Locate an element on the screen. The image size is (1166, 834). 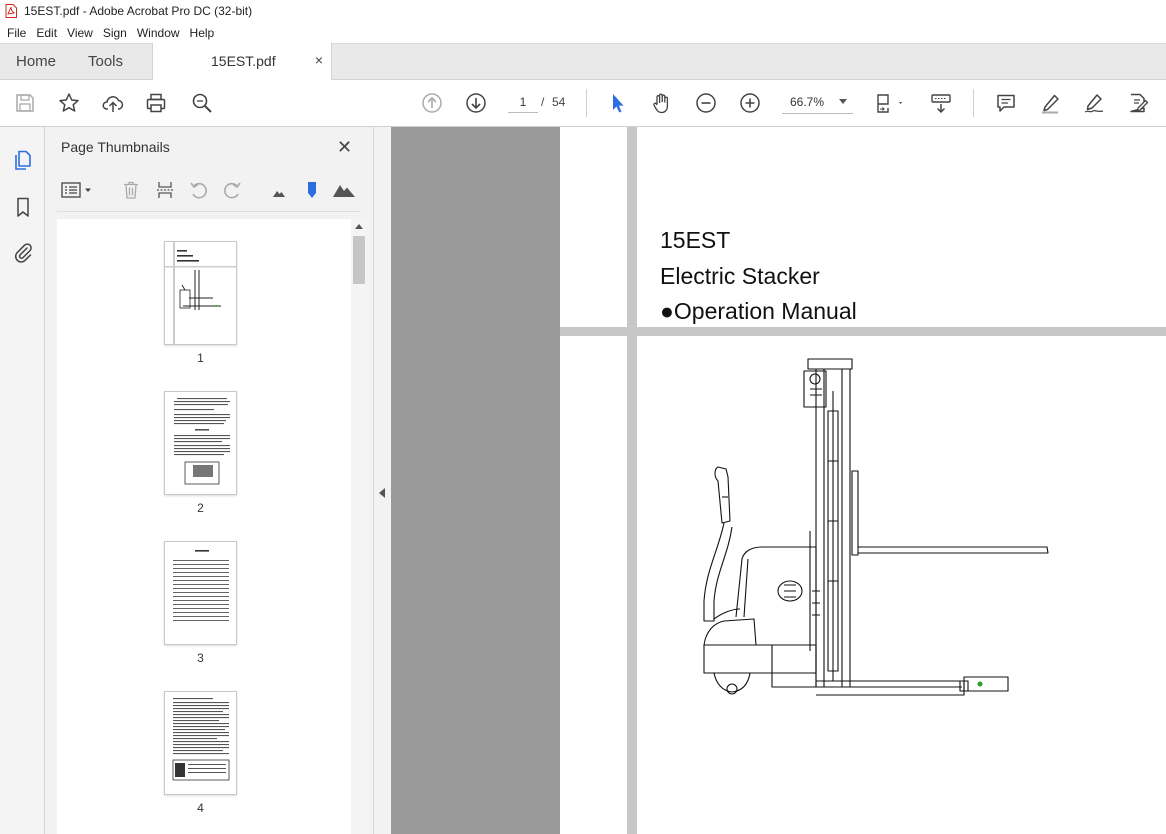
comment-button is located at coordinates (1006, 103).